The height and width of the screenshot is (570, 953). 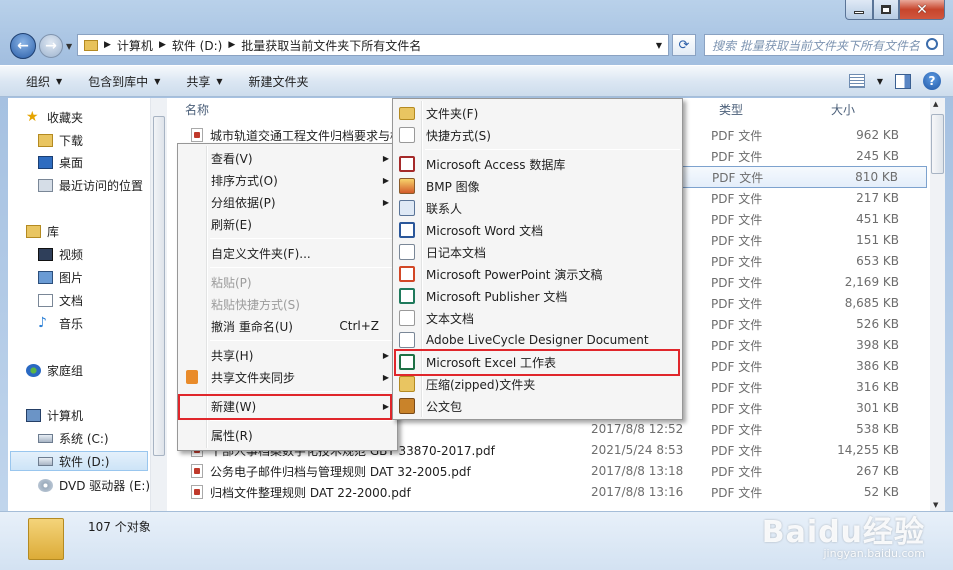 What do you see at coordinates (407, 208) in the screenshot?
I see `contact-icon` at bounding box center [407, 208].